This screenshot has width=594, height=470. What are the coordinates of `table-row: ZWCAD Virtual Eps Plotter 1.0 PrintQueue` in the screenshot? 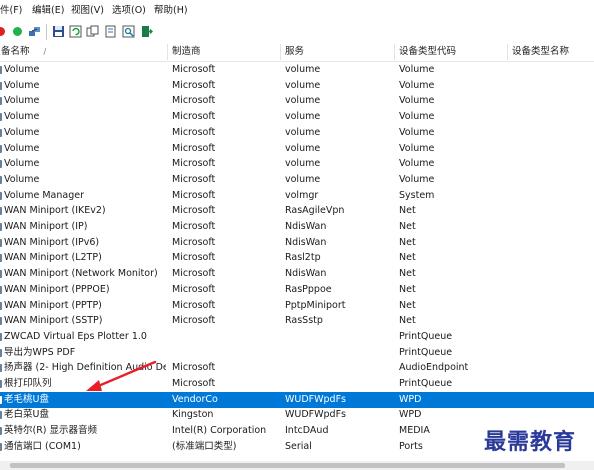 It's located at (297, 337).